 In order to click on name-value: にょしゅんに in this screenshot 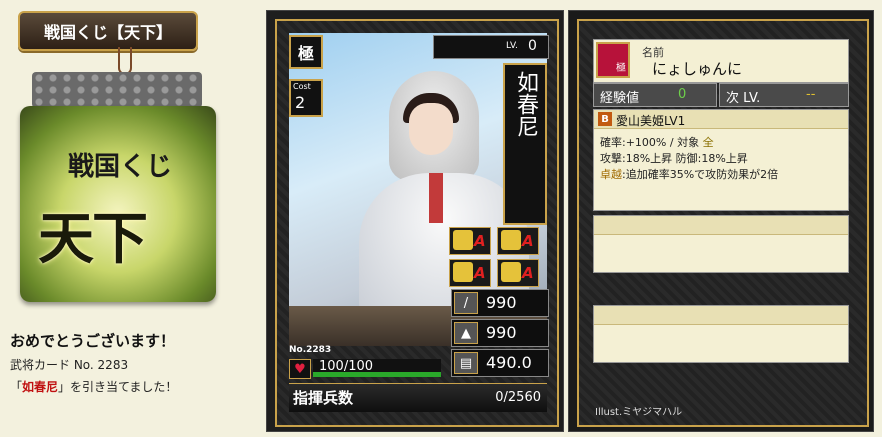, I will do `click(697, 69)`.